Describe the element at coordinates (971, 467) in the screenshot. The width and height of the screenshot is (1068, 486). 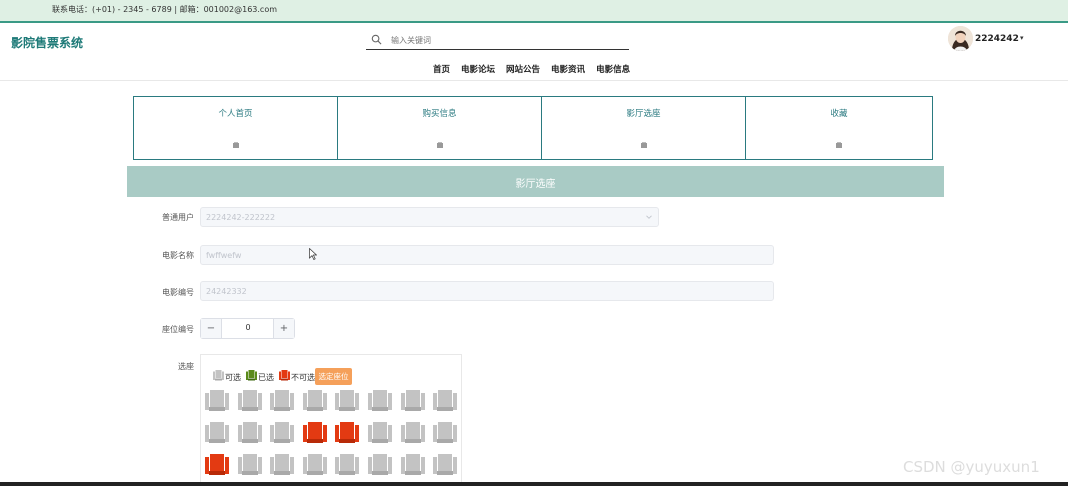
I see `watermark: CSDN @yuyuxun1` at that location.